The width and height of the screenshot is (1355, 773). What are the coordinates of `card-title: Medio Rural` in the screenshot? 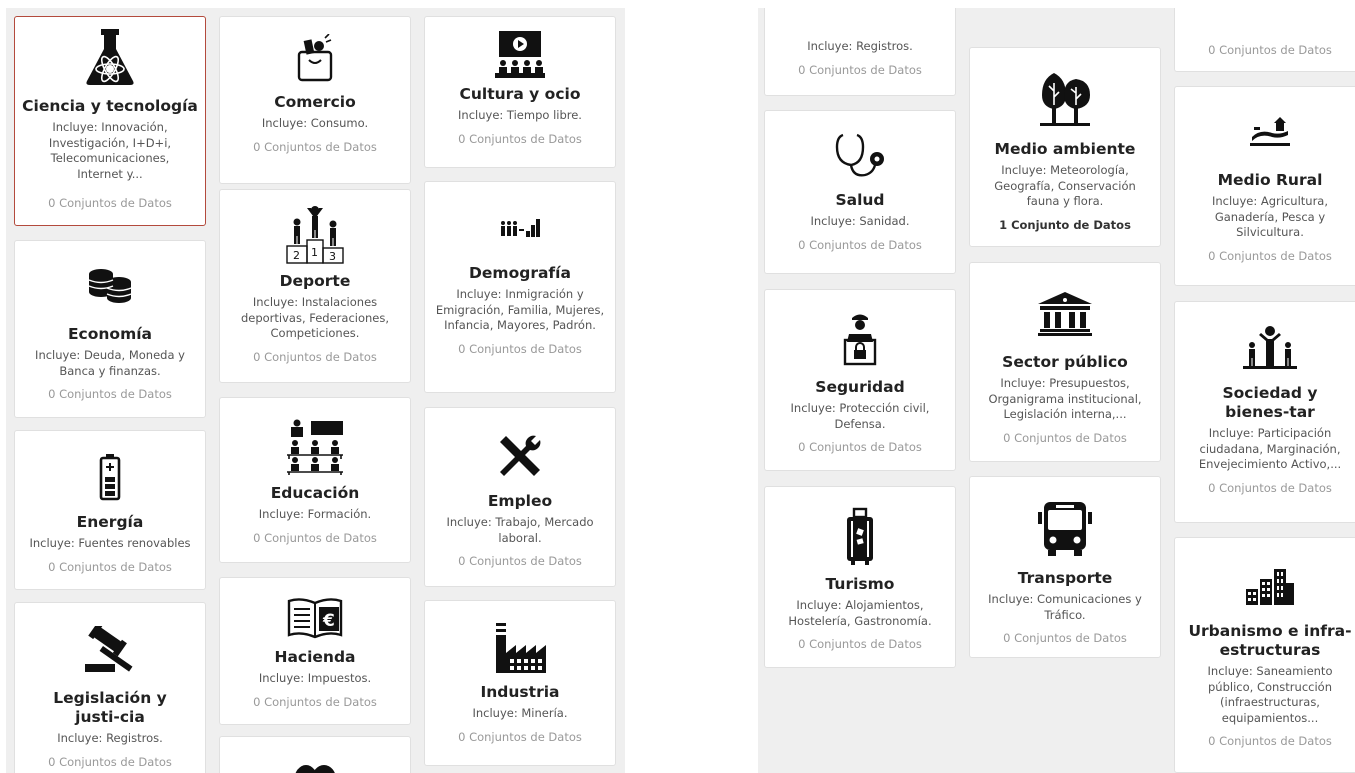 It's located at (1270, 180).